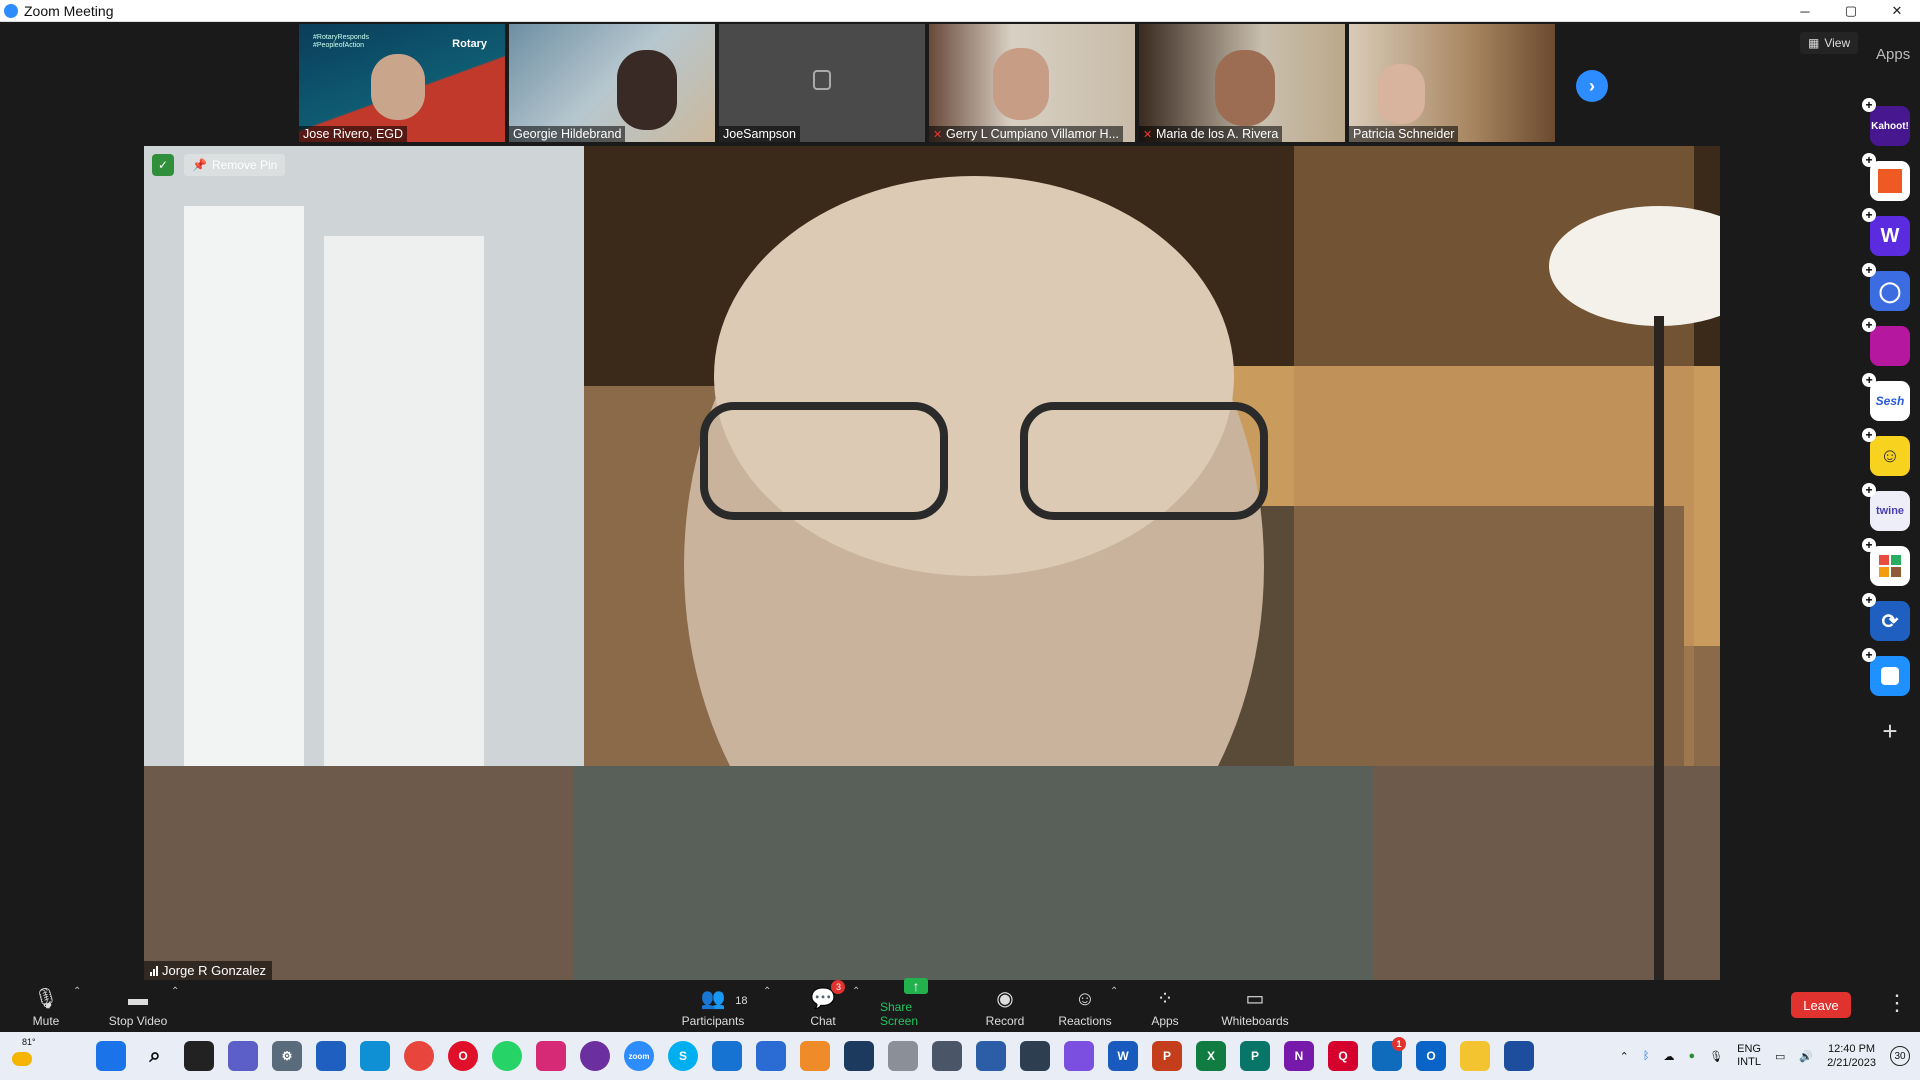  Describe the element at coordinates (916, 986) in the screenshot. I see `share-screen-icon: ↑` at that location.